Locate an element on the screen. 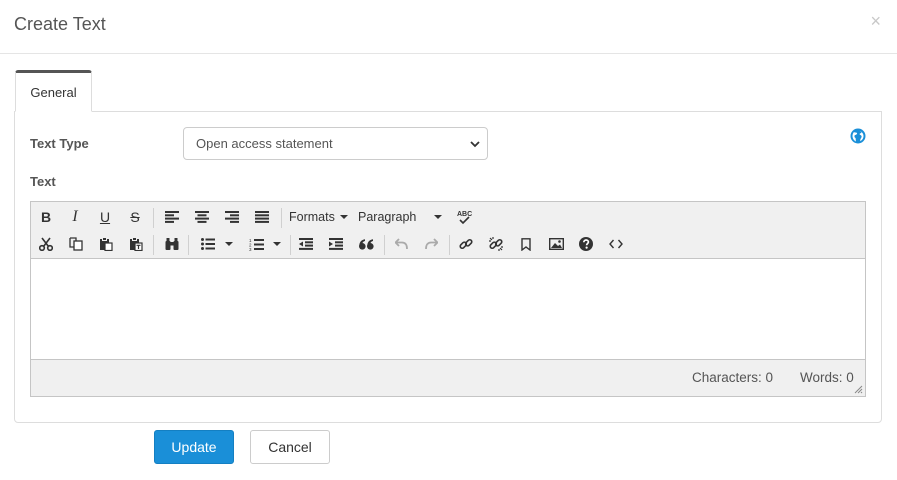  bullet-list-button is located at coordinates (208, 244).